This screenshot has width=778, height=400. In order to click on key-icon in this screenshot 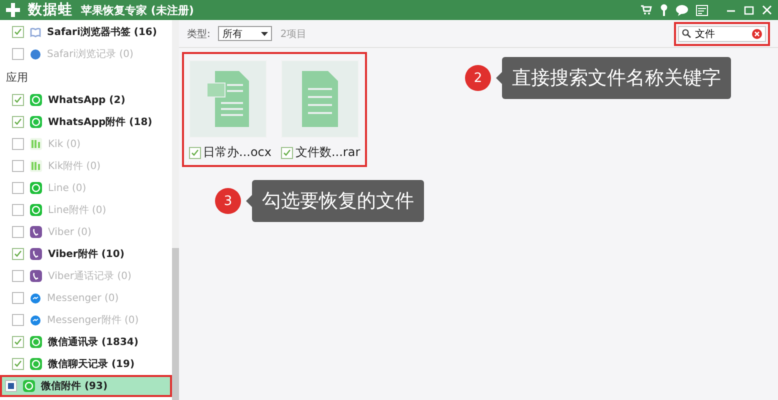, I will do `click(664, 10)`.